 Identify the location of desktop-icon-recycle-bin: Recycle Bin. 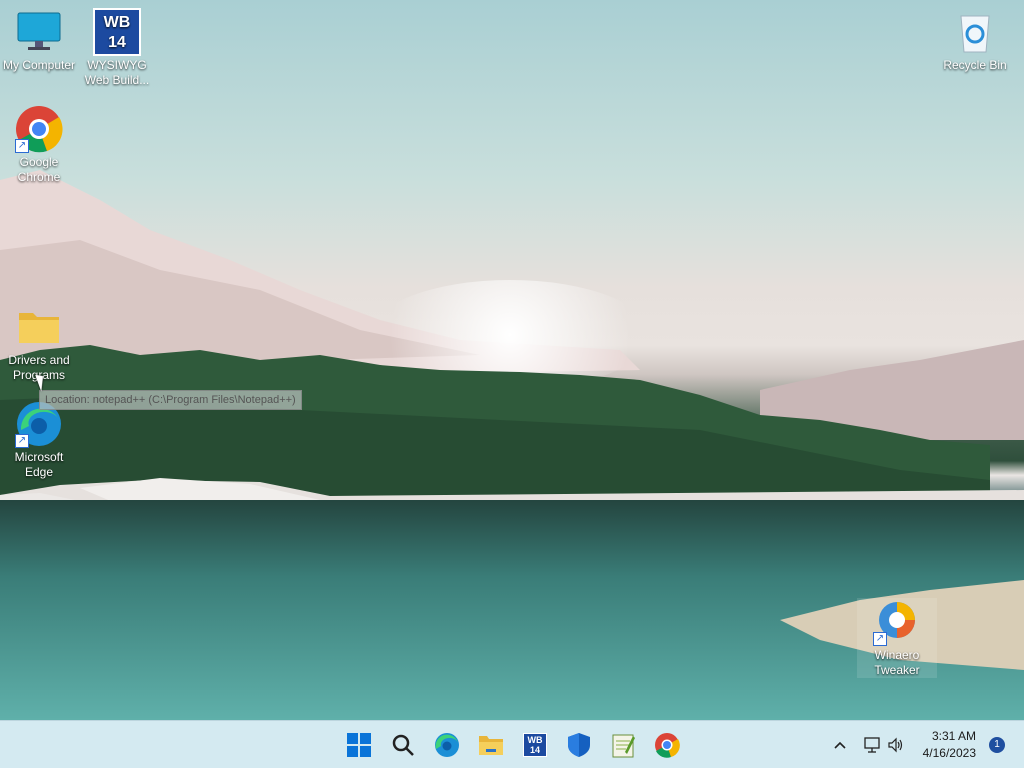
(975, 40).